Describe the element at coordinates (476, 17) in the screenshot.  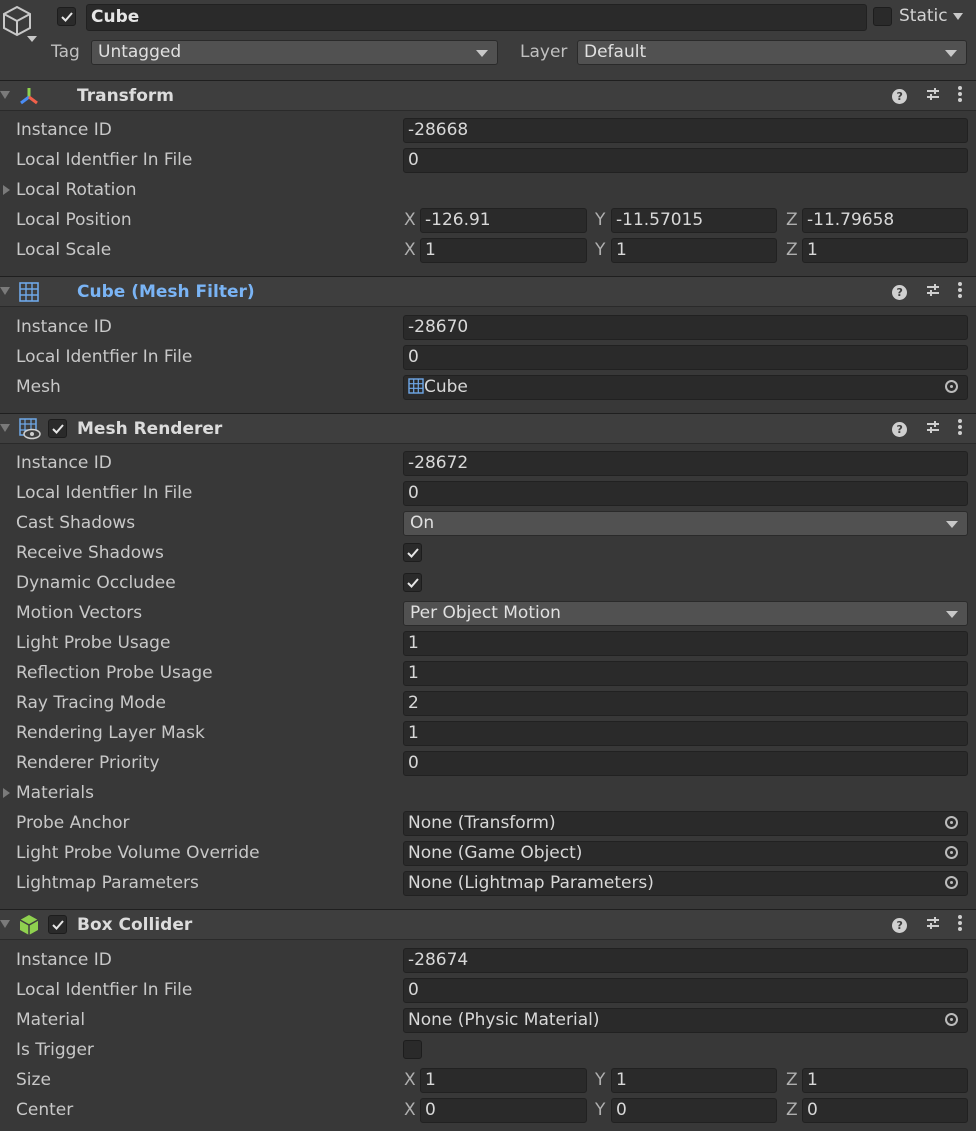
I see `object-name-field: Cube` at that location.